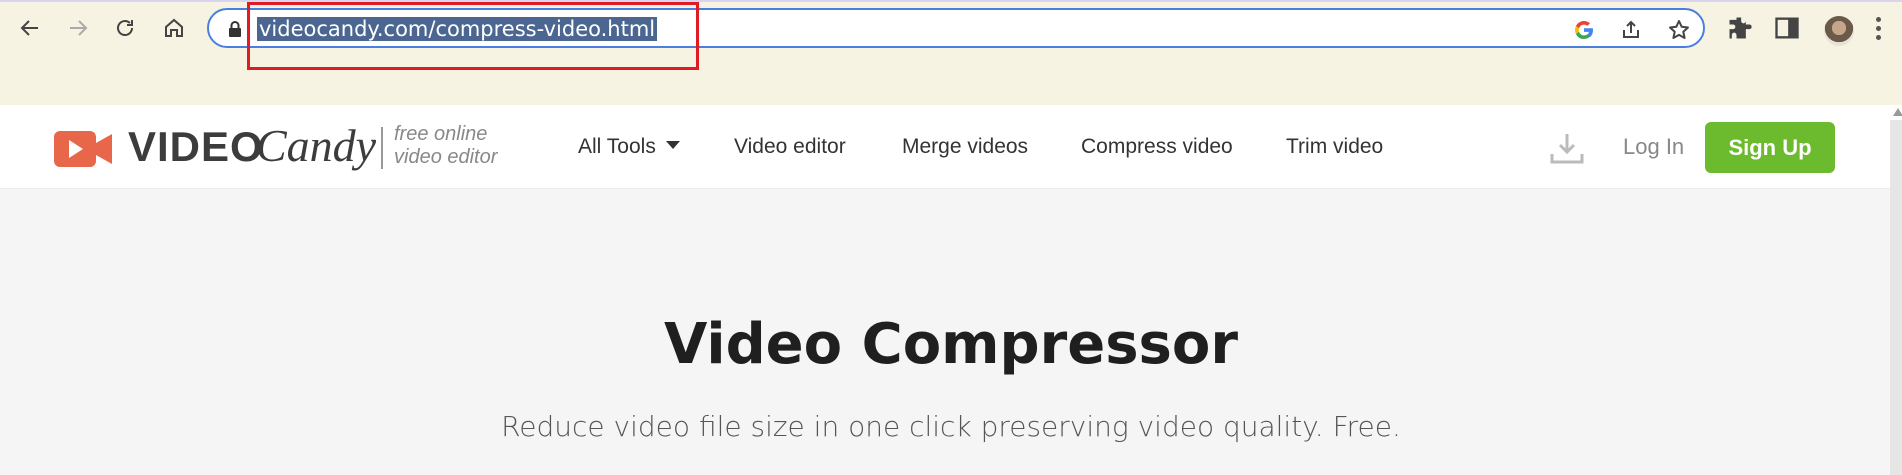 This screenshot has width=1902, height=475. I want to click on star-icon, so click(1679, 30).